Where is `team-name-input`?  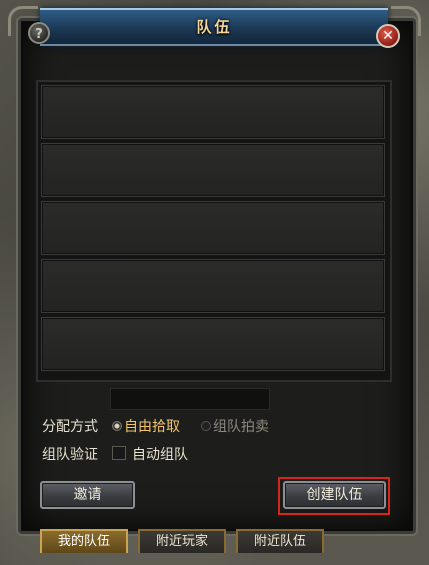 team-name-input is located at coordinates (190, 399).